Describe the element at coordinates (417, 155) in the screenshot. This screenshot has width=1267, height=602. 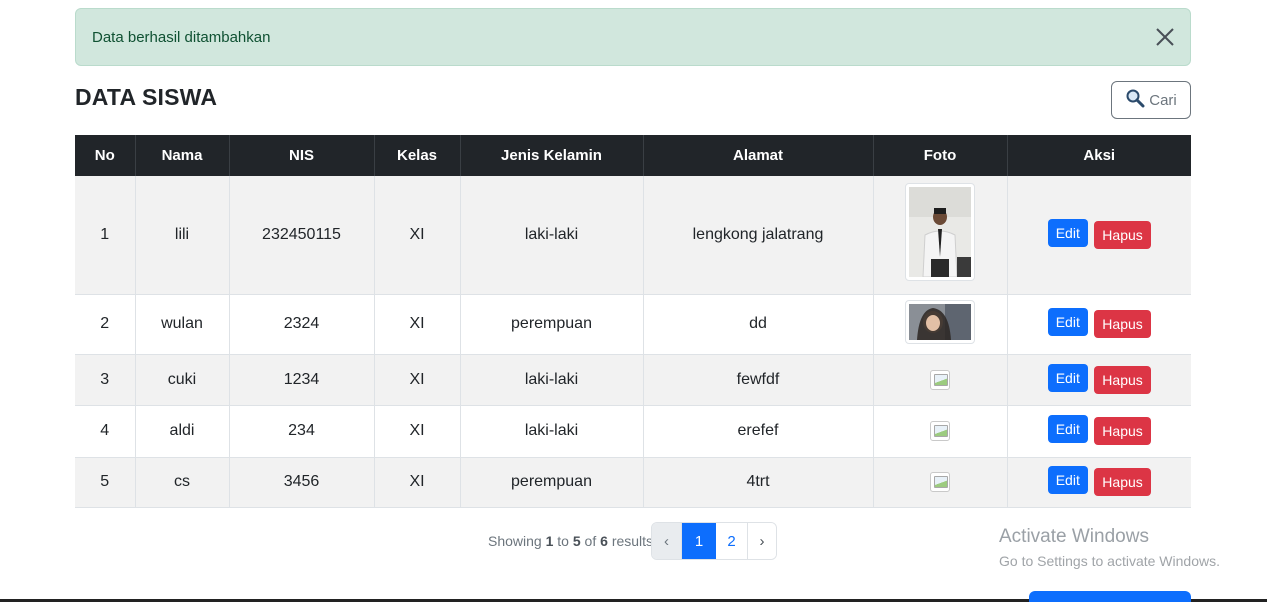
I see `column-header-kelas: Kelas` at that location.